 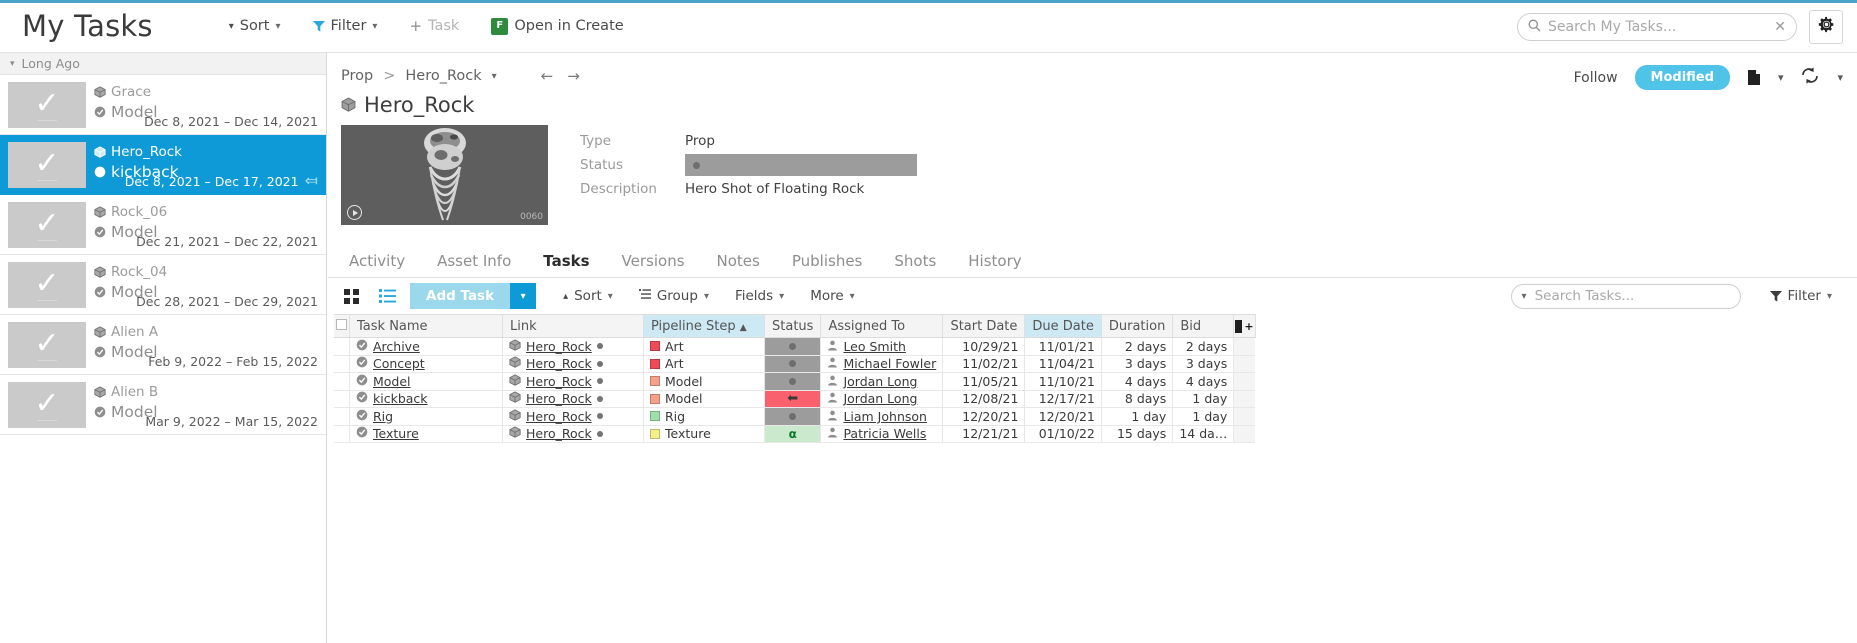 What do you see at coordinates (704, 416) in the screenshot?
I see `cell-pipeline-step: Rig` at bounding box center [704, 416].